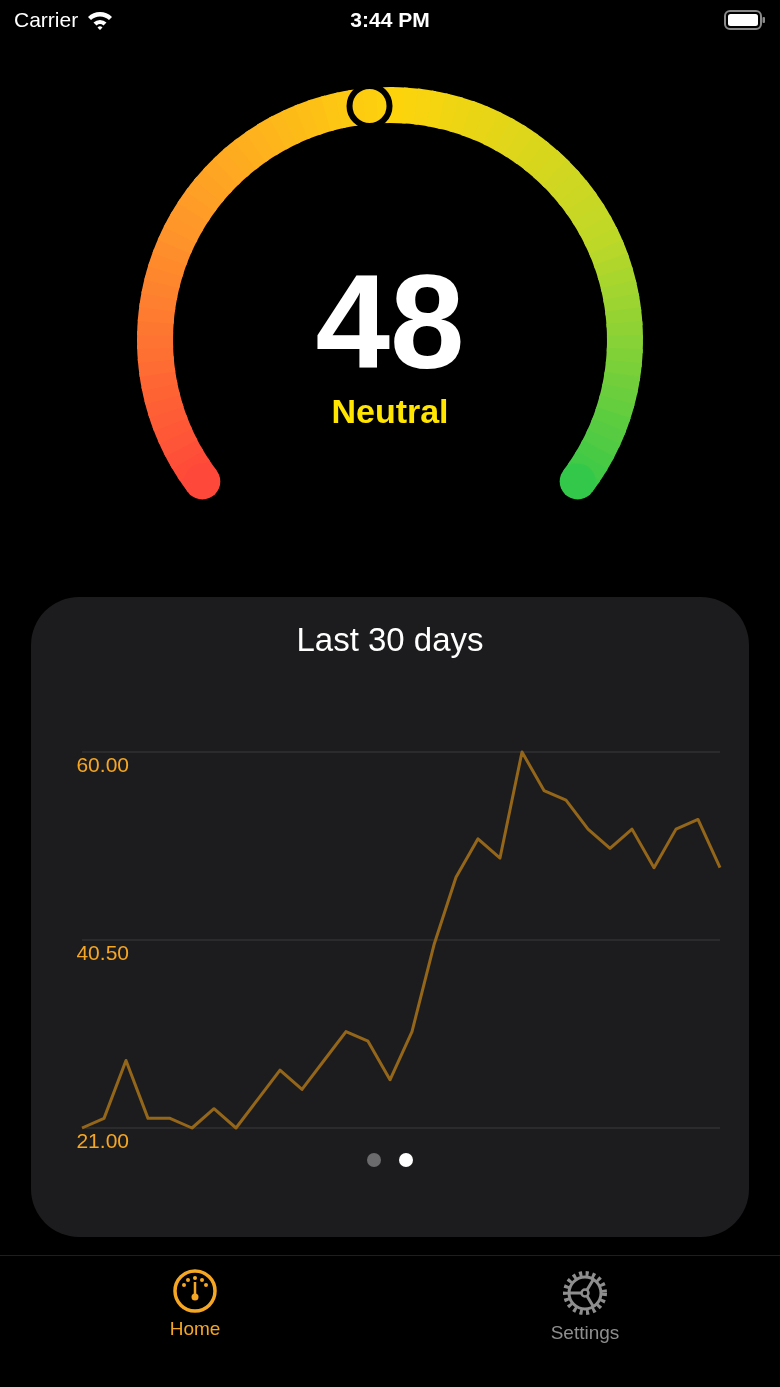  I want to click on tab-item: Home, so click(195, 1302).